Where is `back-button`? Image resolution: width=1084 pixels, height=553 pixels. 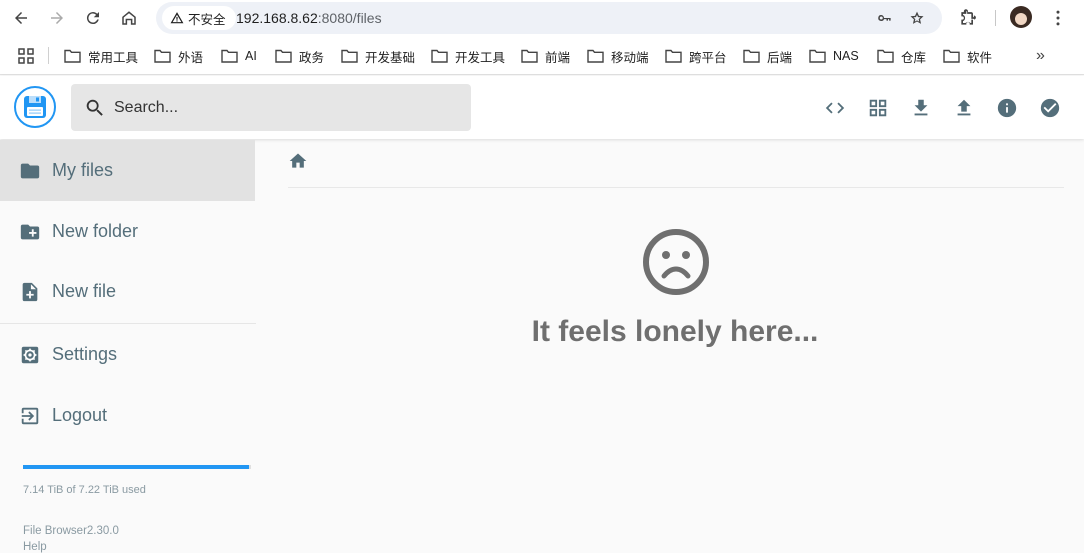
back-button is located at coordinates (21, 18).